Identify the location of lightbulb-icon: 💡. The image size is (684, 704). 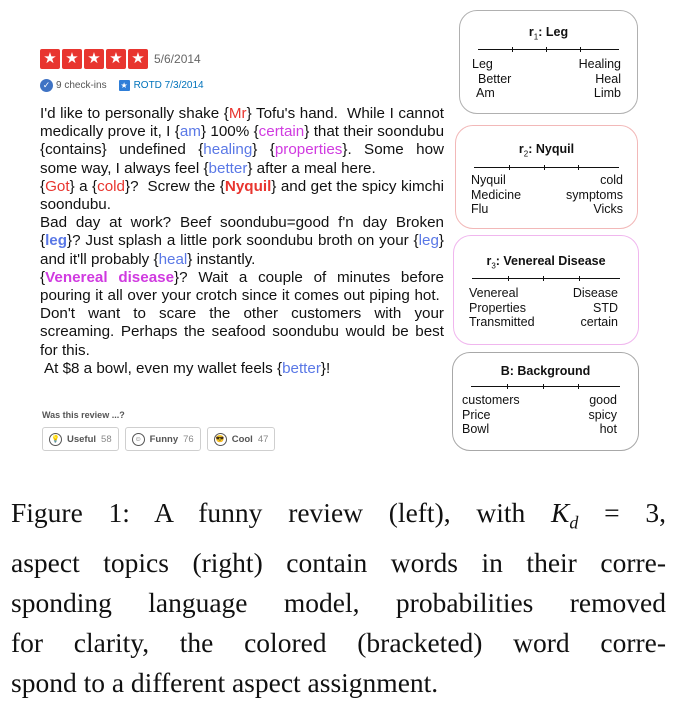
(55, 439).